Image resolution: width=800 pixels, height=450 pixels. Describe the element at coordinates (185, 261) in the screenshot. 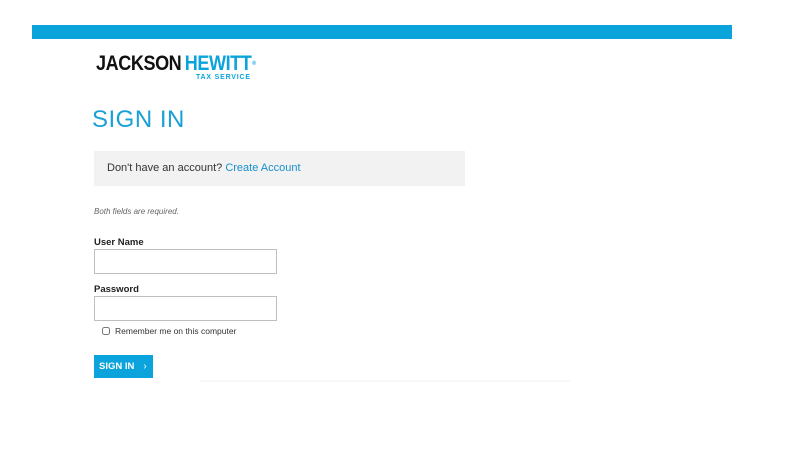

I see `username-input` at that location.